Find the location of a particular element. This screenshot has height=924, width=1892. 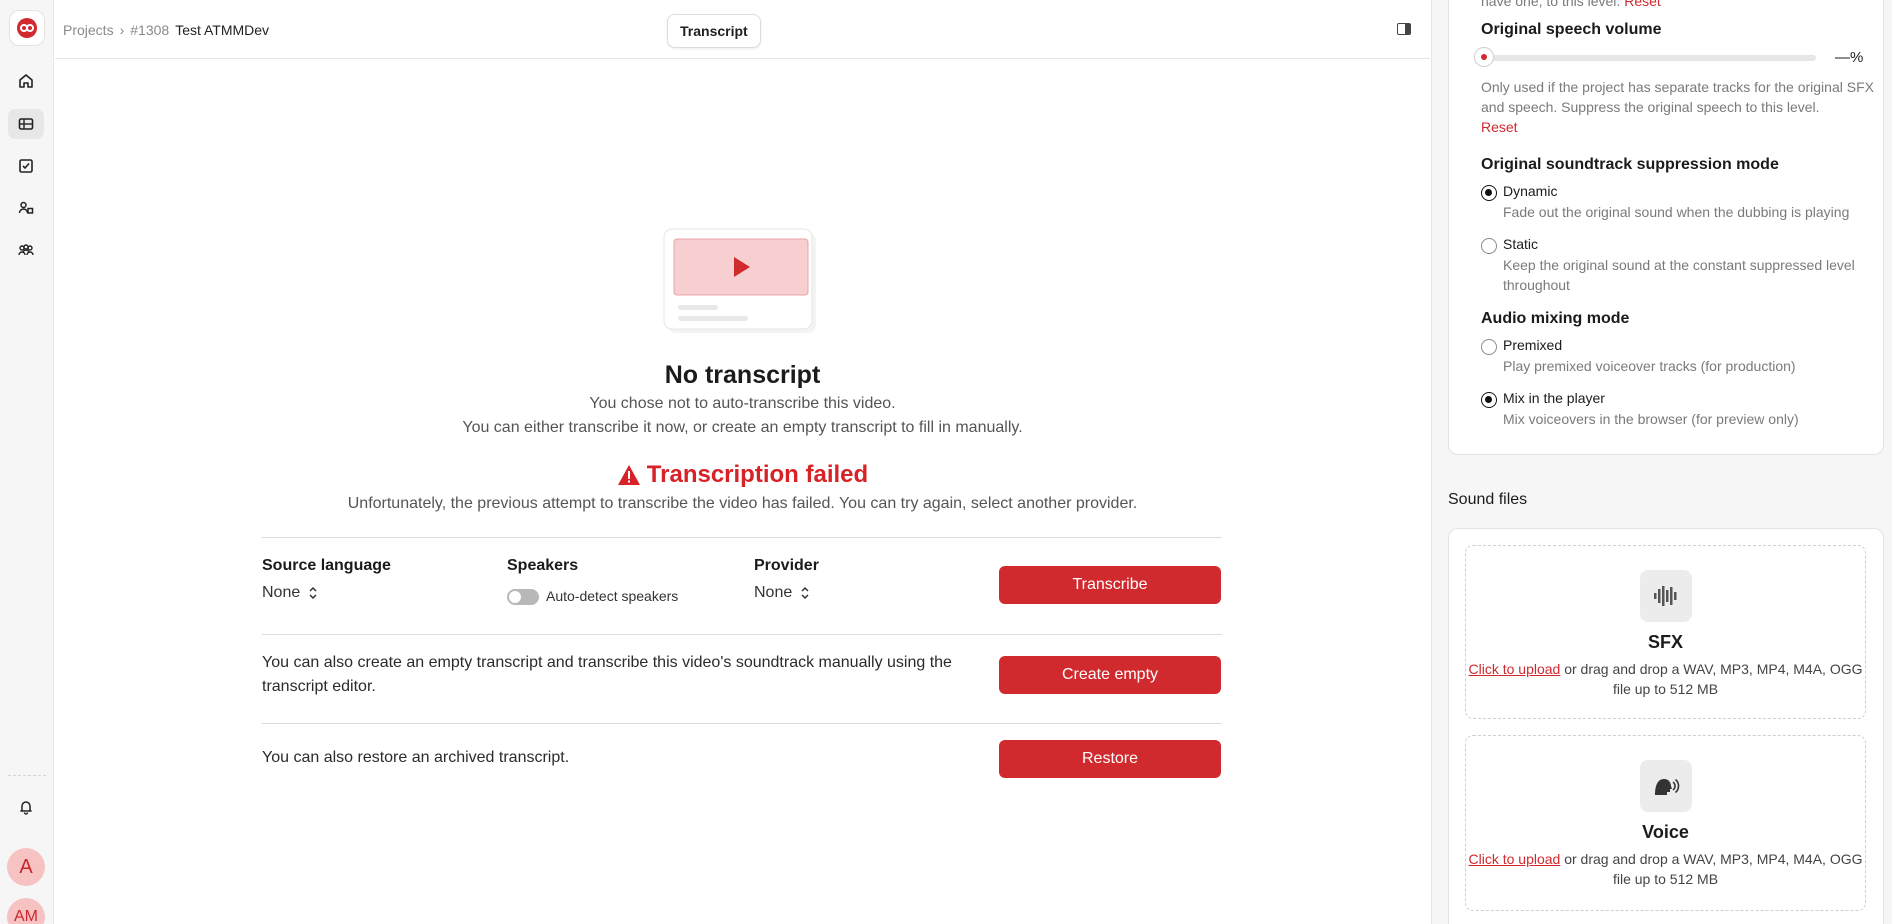

nav-notifications is located at coordinates (26, 807).